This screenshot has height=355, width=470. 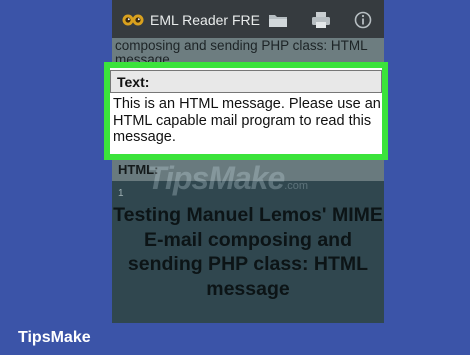 What do you see at coordinates (205, 20) in the screenshot?
I see `app-title: EML Reader FRE` at bounding box center [205, 20].